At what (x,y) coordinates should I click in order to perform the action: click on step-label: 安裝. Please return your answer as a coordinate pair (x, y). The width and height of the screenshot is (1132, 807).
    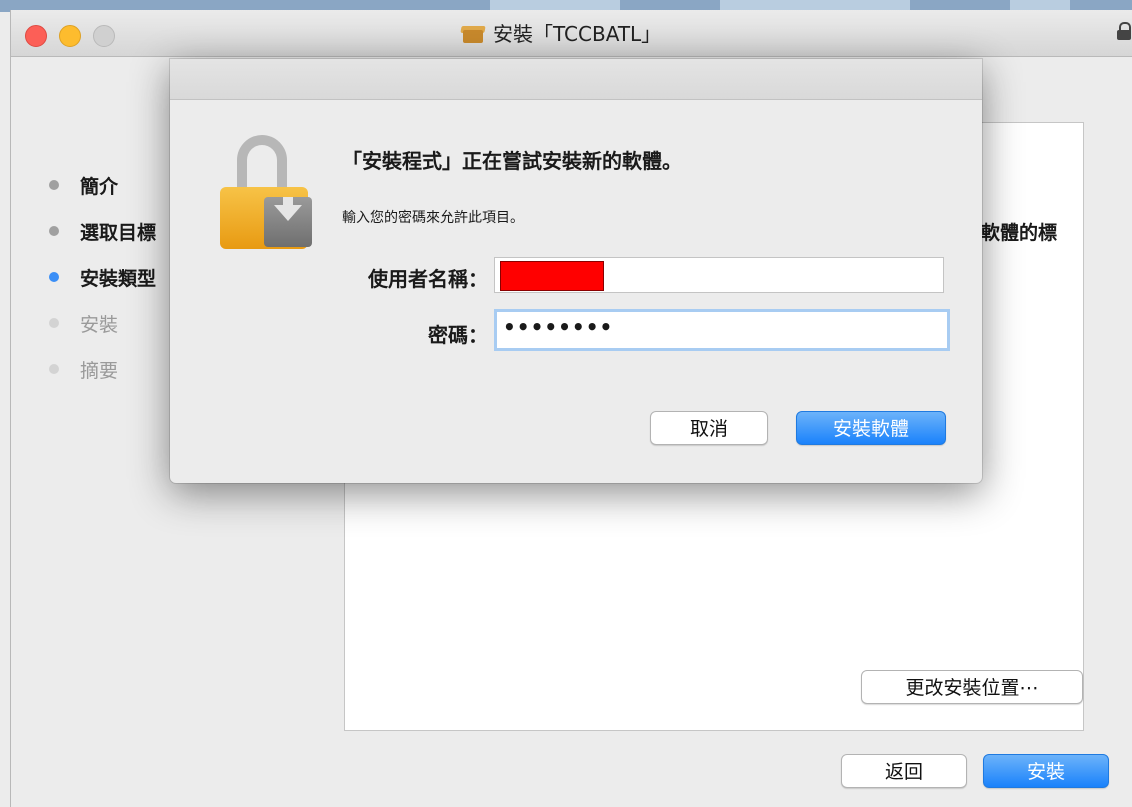
    Looking at the image, I should click on (99, 324).